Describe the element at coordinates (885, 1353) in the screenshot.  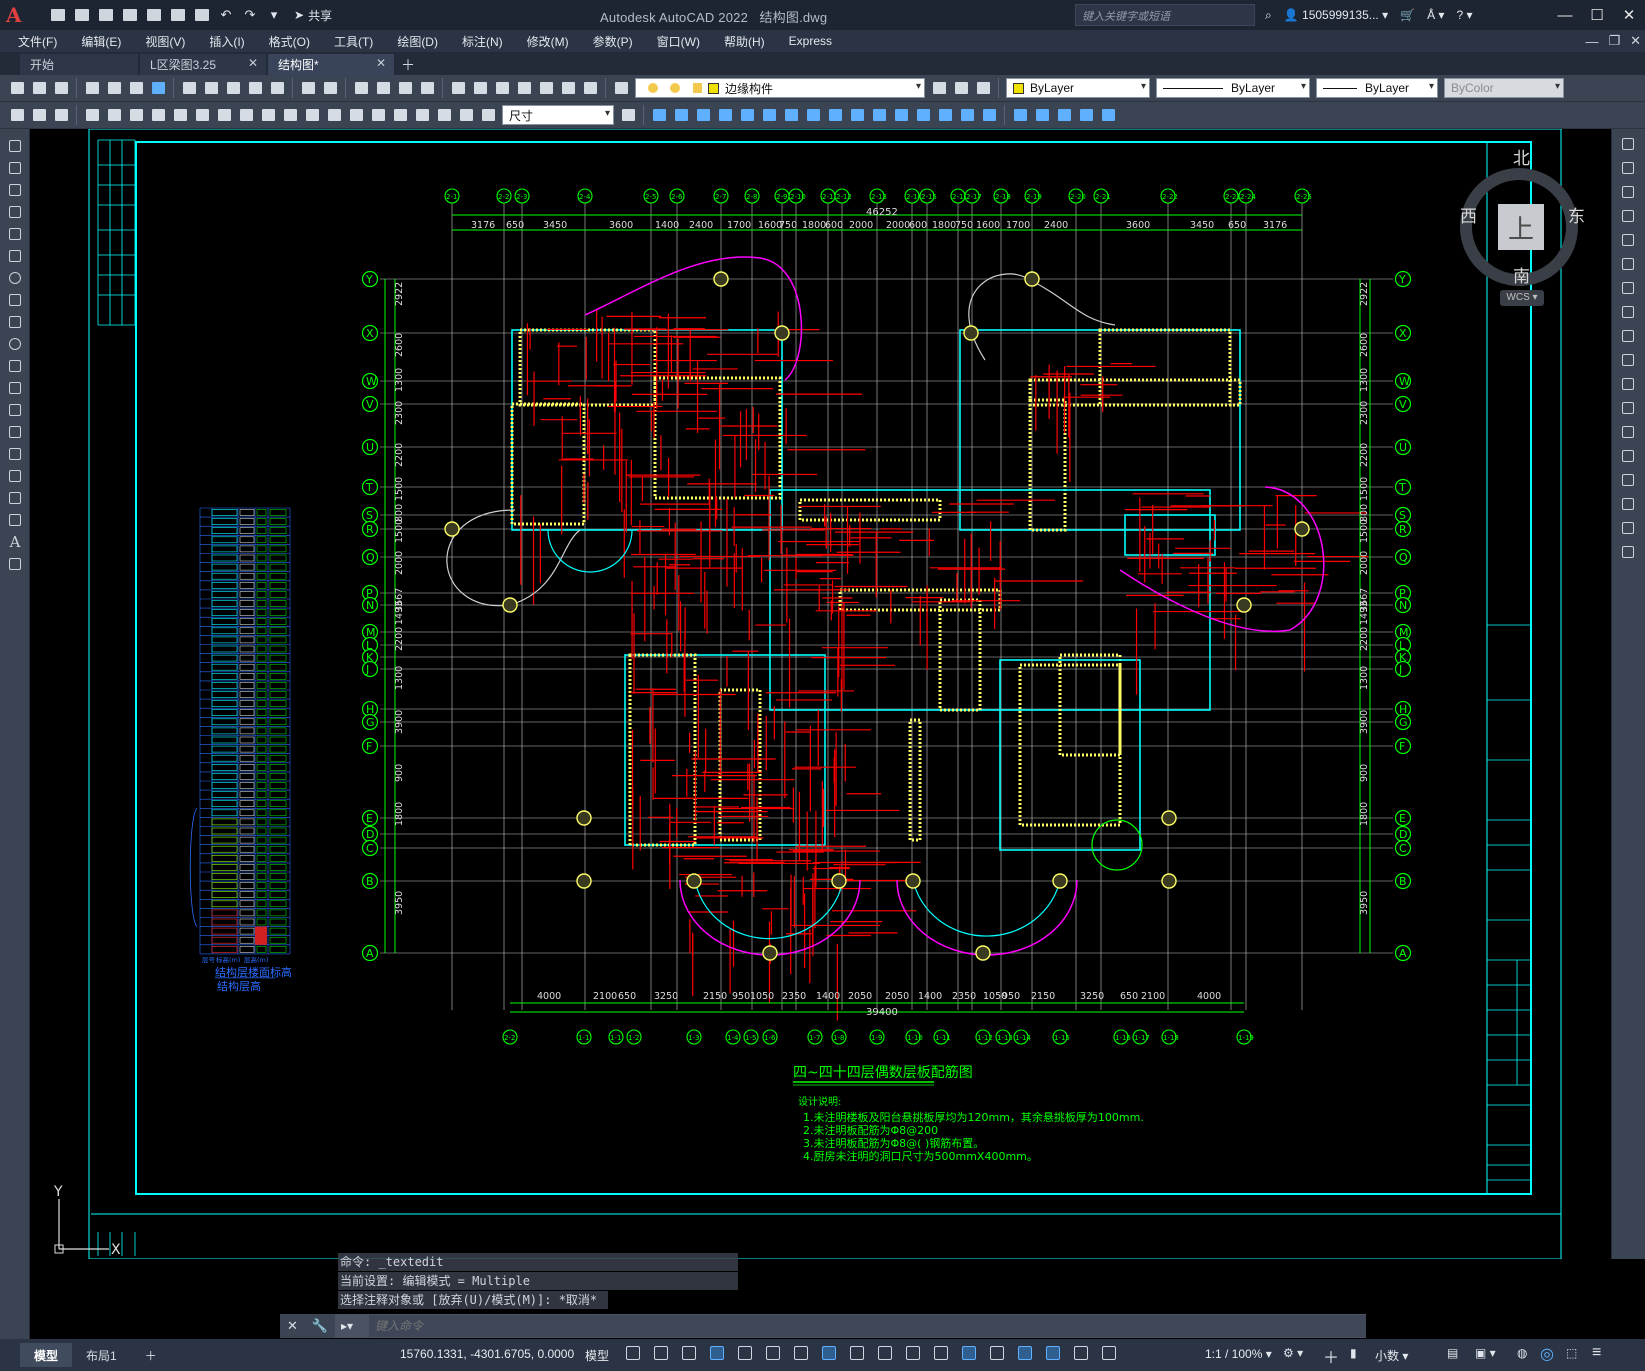
I see `transparency-icon` at that location.